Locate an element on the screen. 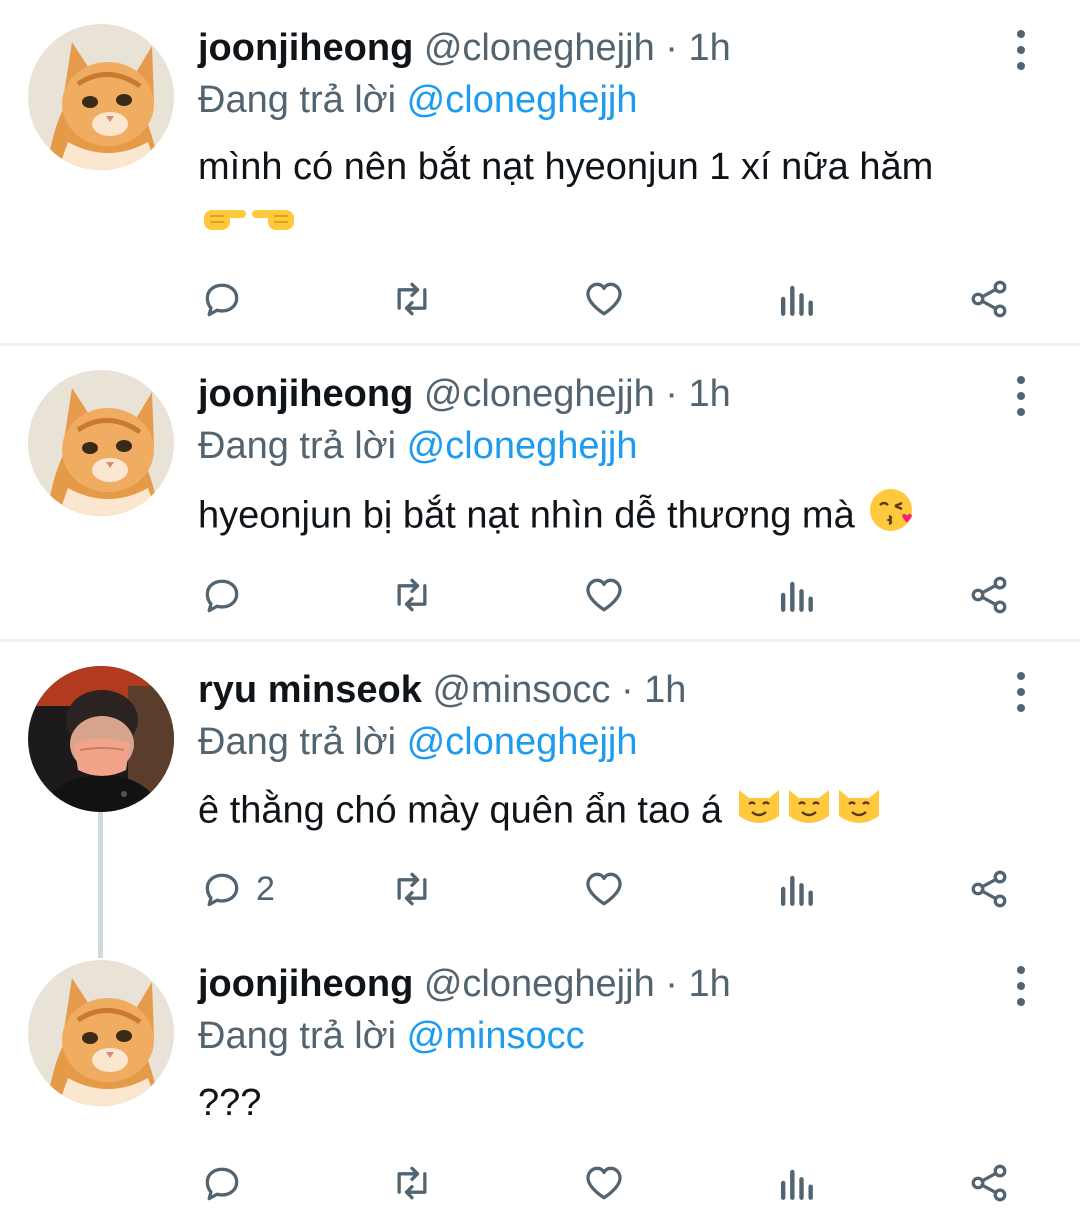  user-handle: @minsocc is located at coordinates (521, 690).